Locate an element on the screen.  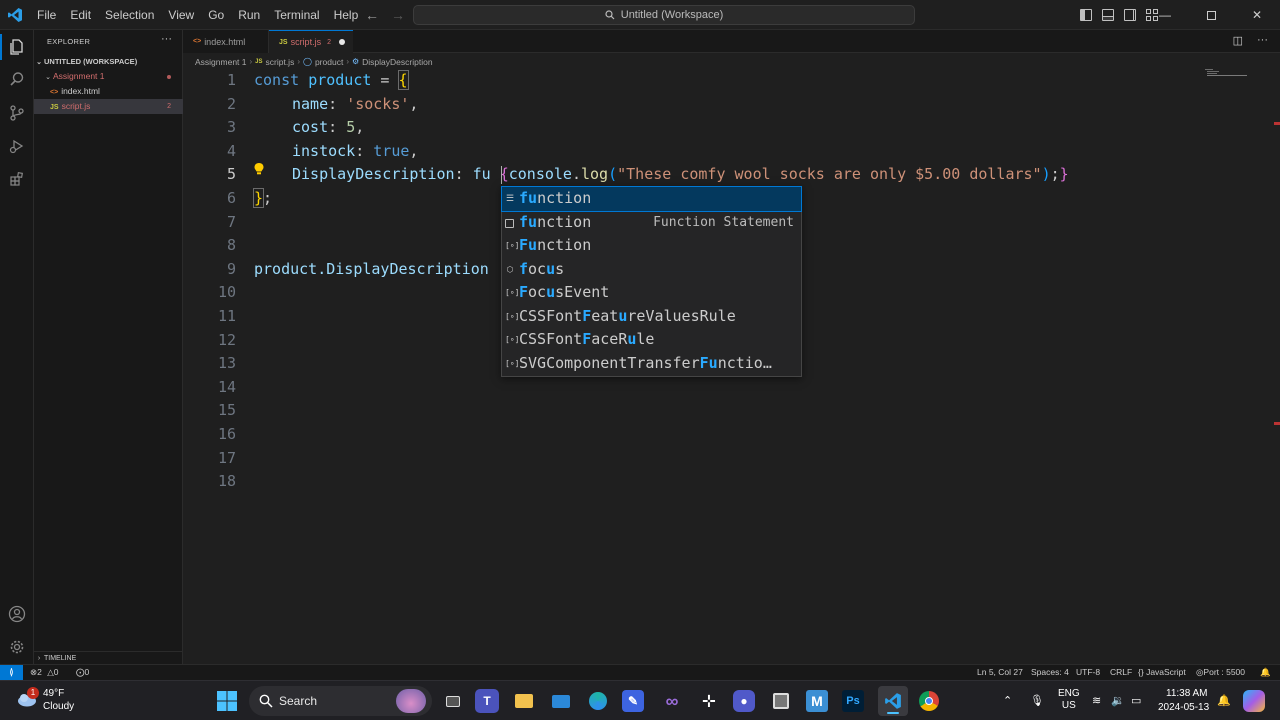
minimap is located at coordinates (1236, 78).